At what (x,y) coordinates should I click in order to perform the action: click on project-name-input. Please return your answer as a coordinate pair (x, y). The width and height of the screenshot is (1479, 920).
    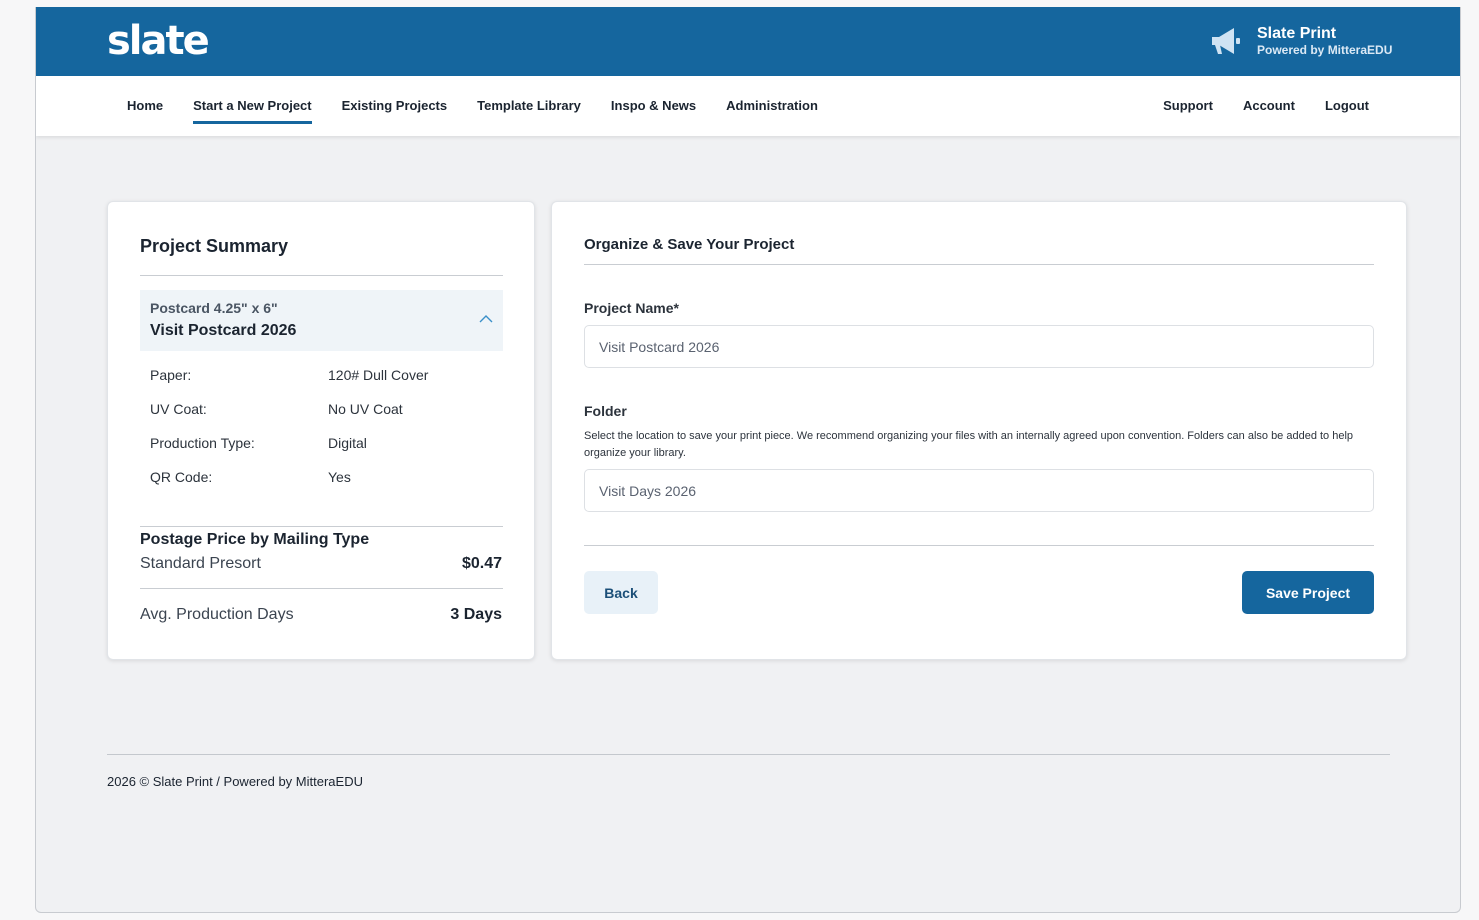
    Looking at the image, I should click on (979, 346).